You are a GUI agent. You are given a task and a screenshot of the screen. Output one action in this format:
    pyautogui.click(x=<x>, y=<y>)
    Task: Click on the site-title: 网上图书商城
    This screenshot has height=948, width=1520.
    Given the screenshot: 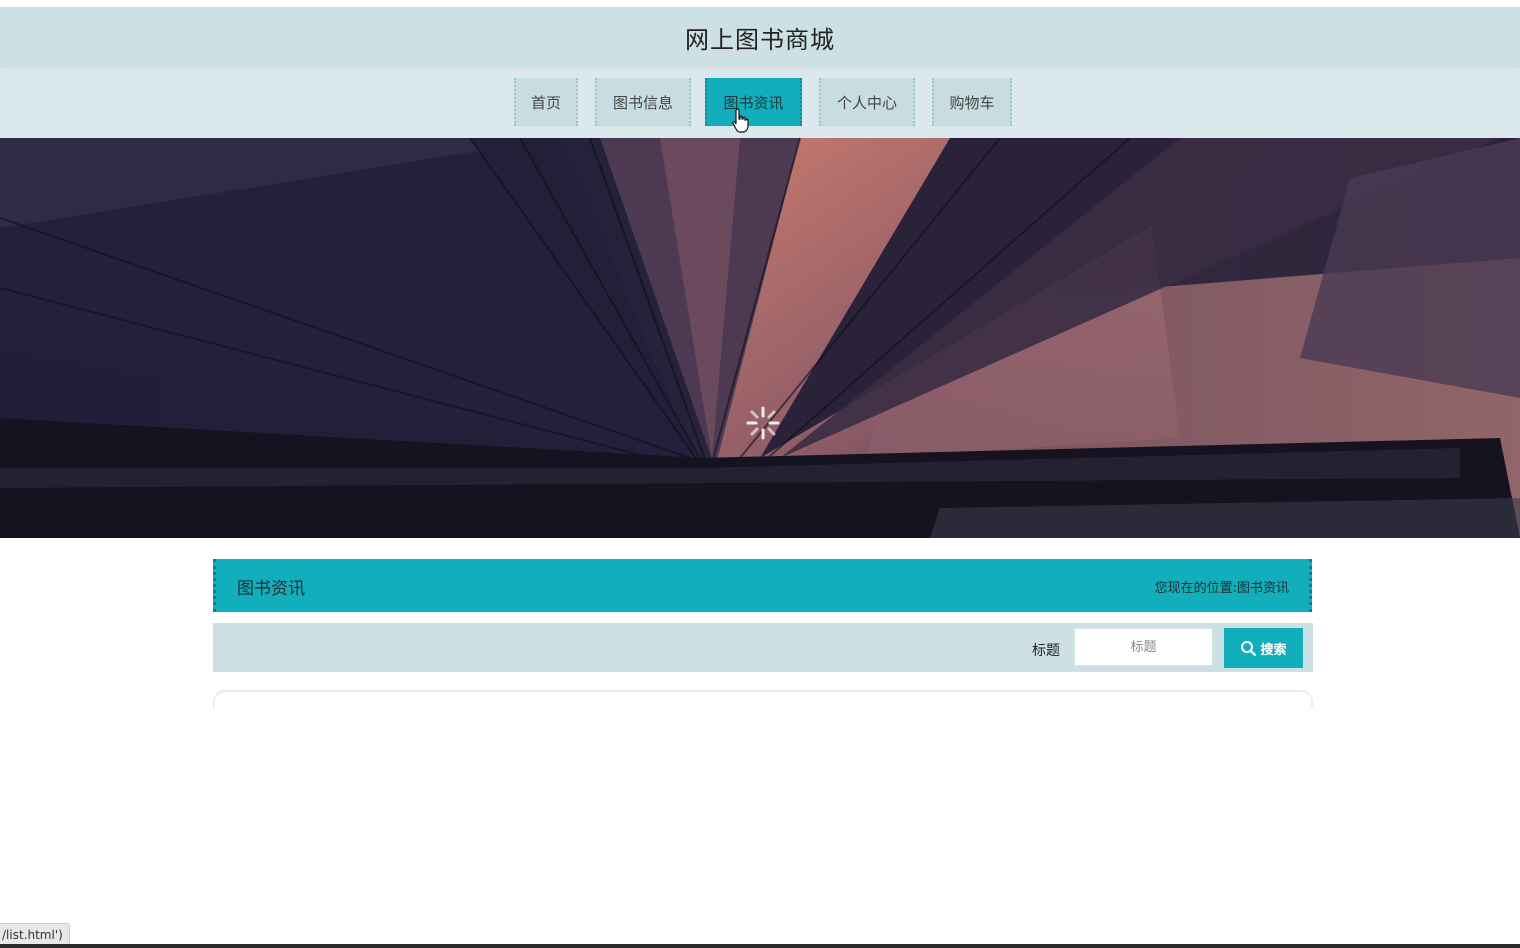 What is the action you would take?
    pyautogui.click(x=760, y=40)
    